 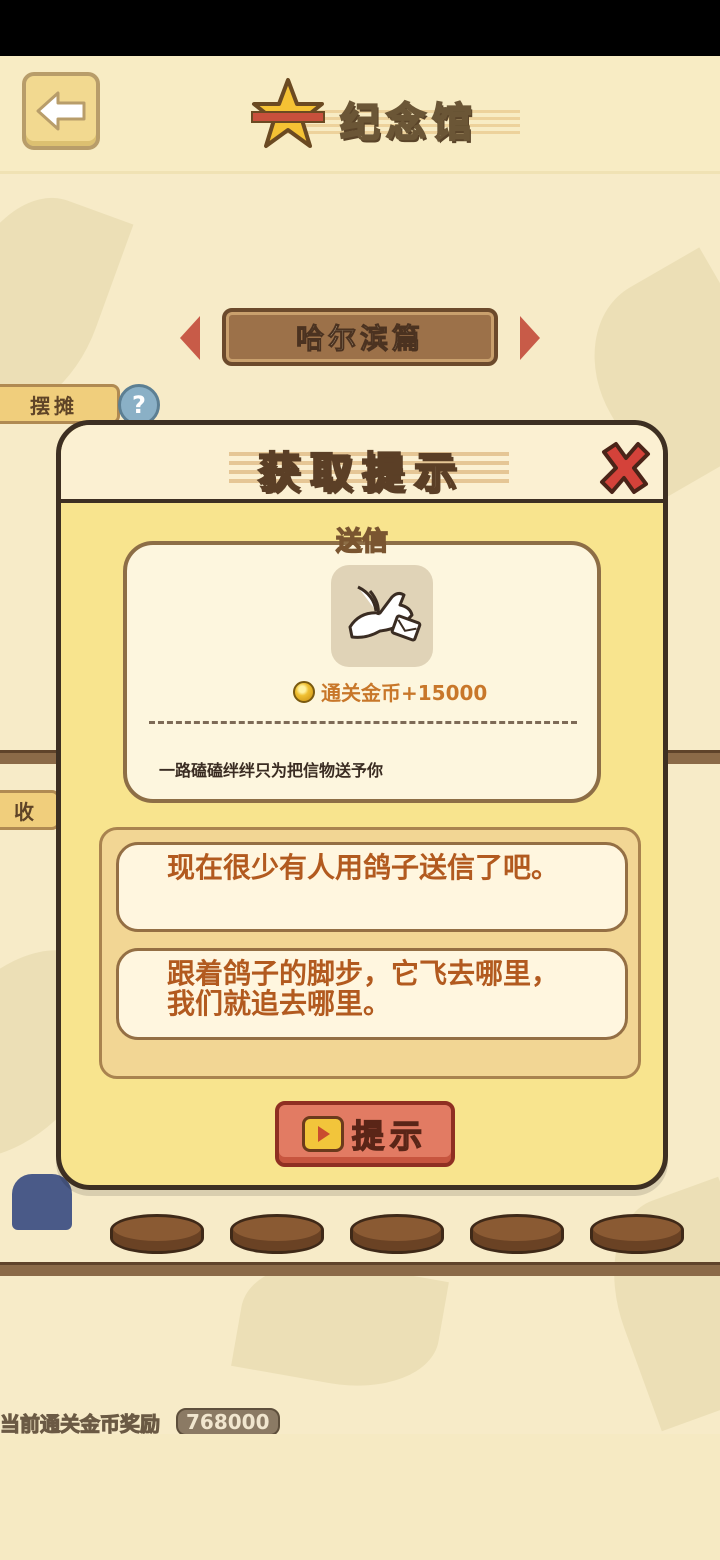 I want to click on chapter-selector: 哈尔滨篇, so click(x=360, y=339).